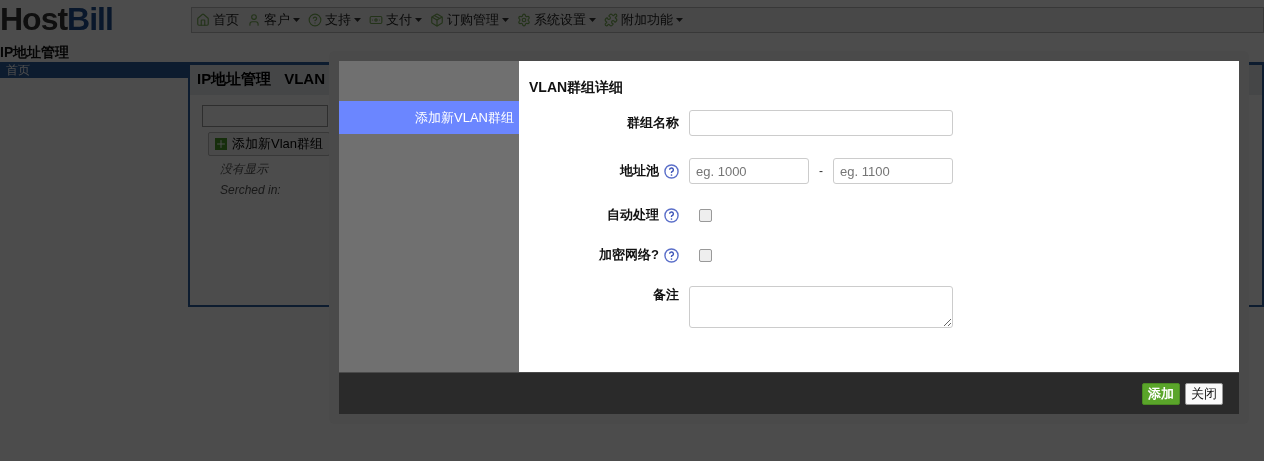 This screenshot has height=461, width=1264. What do you see at coordinates (577, 88) in the screenshot?
I see `modal-title: VLAN群组详细` at bounding box center [577, 88].